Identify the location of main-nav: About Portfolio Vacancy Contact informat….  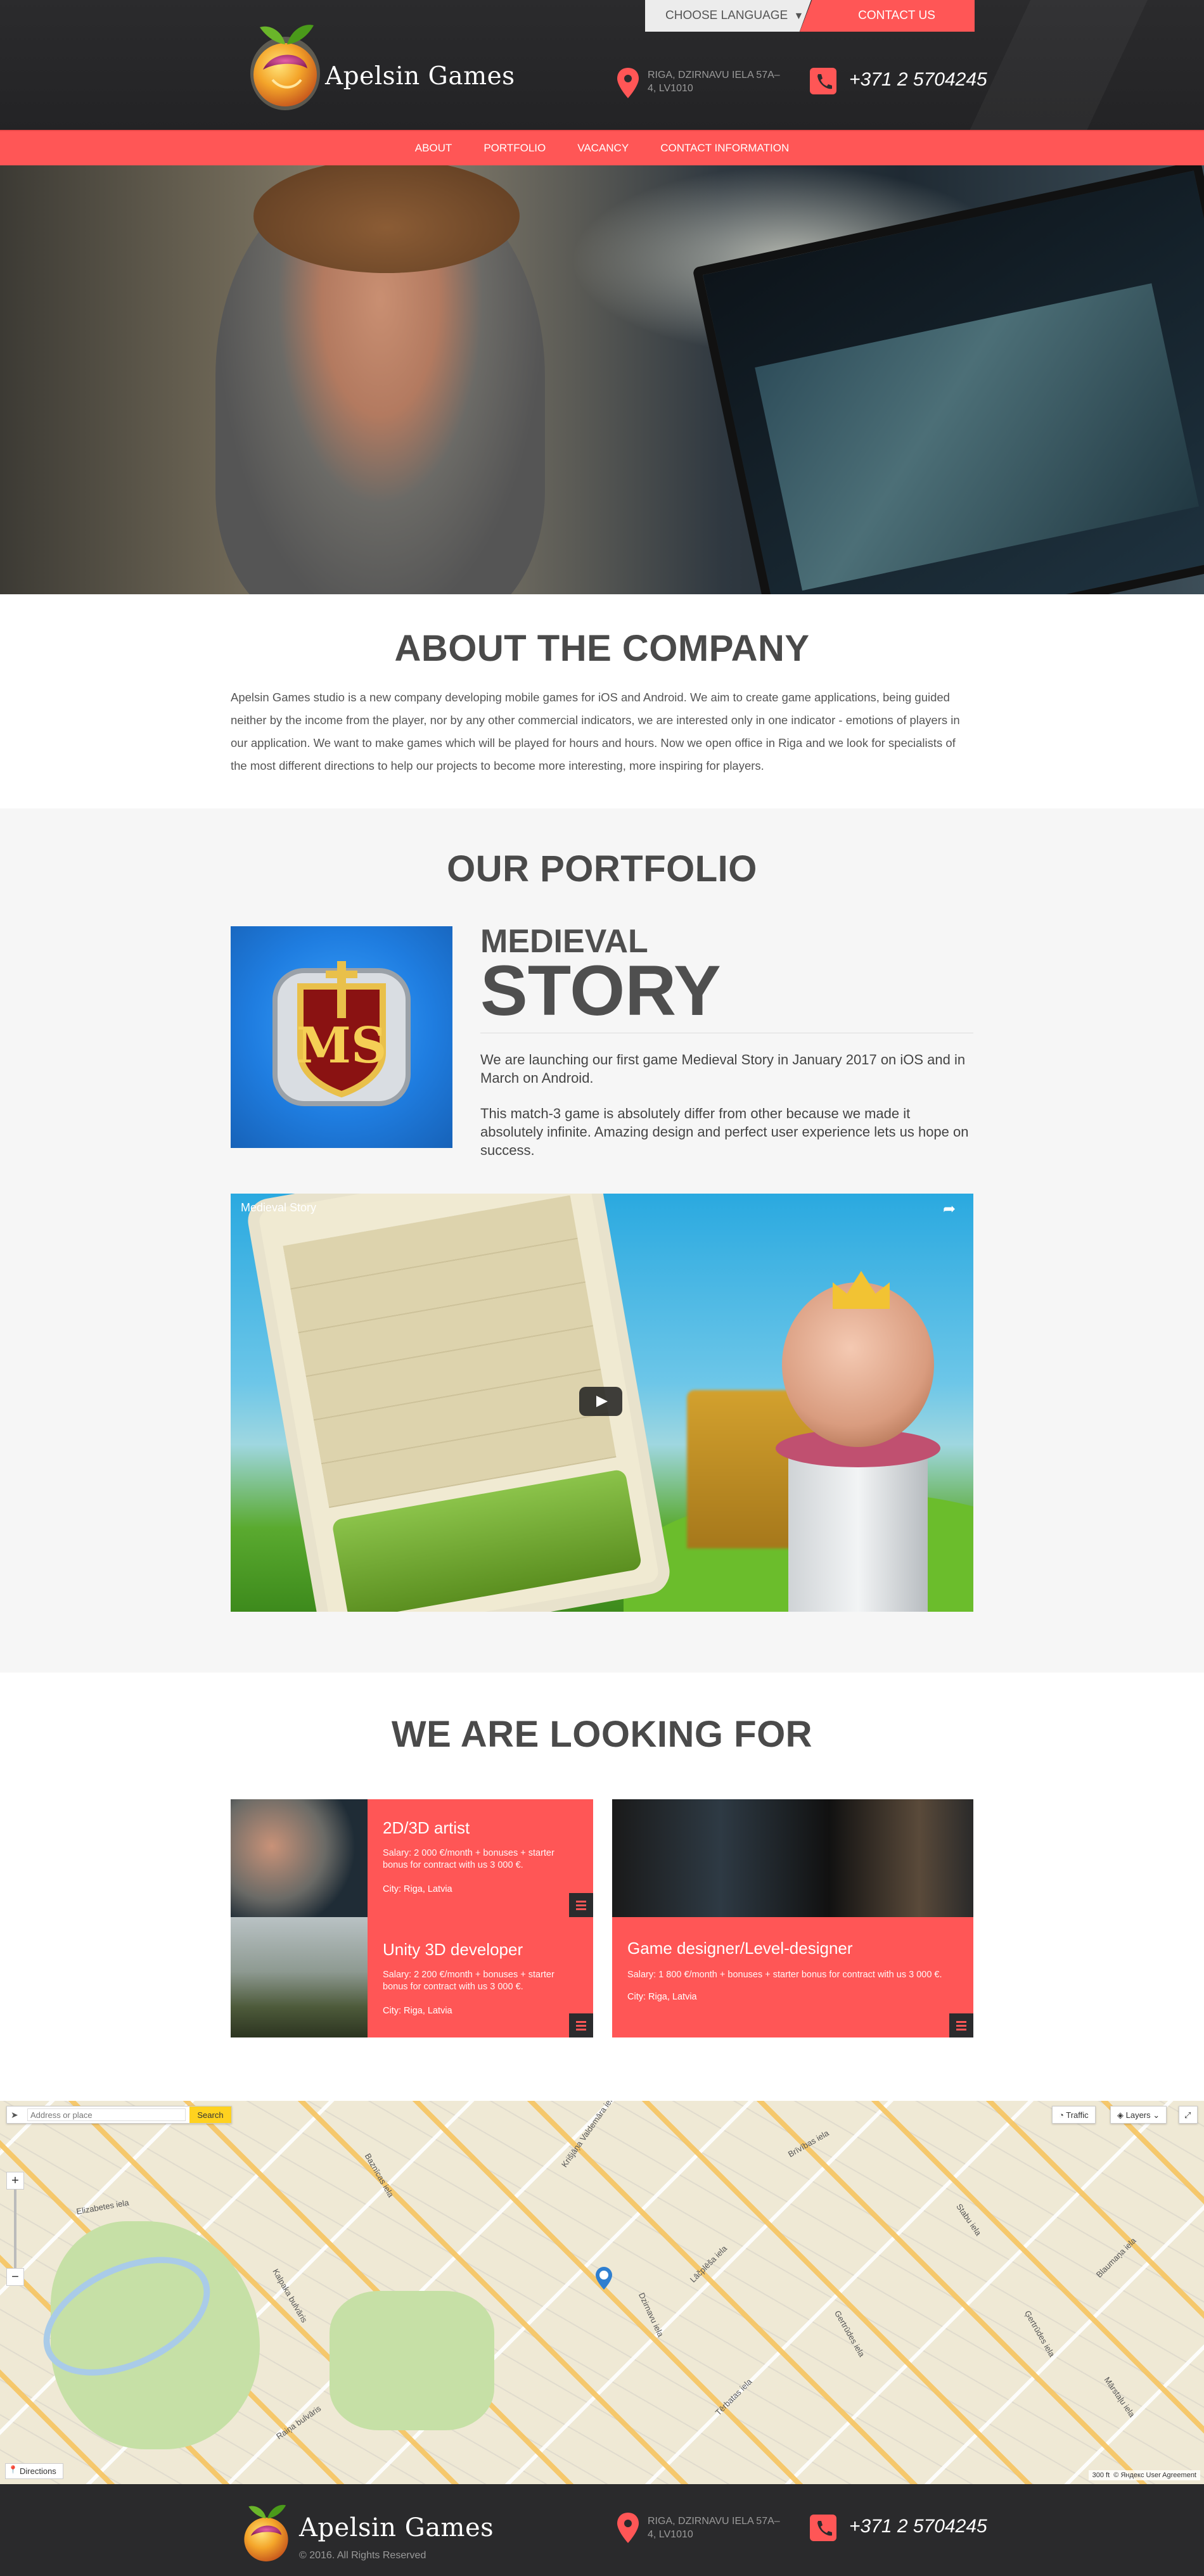
(602, 147).